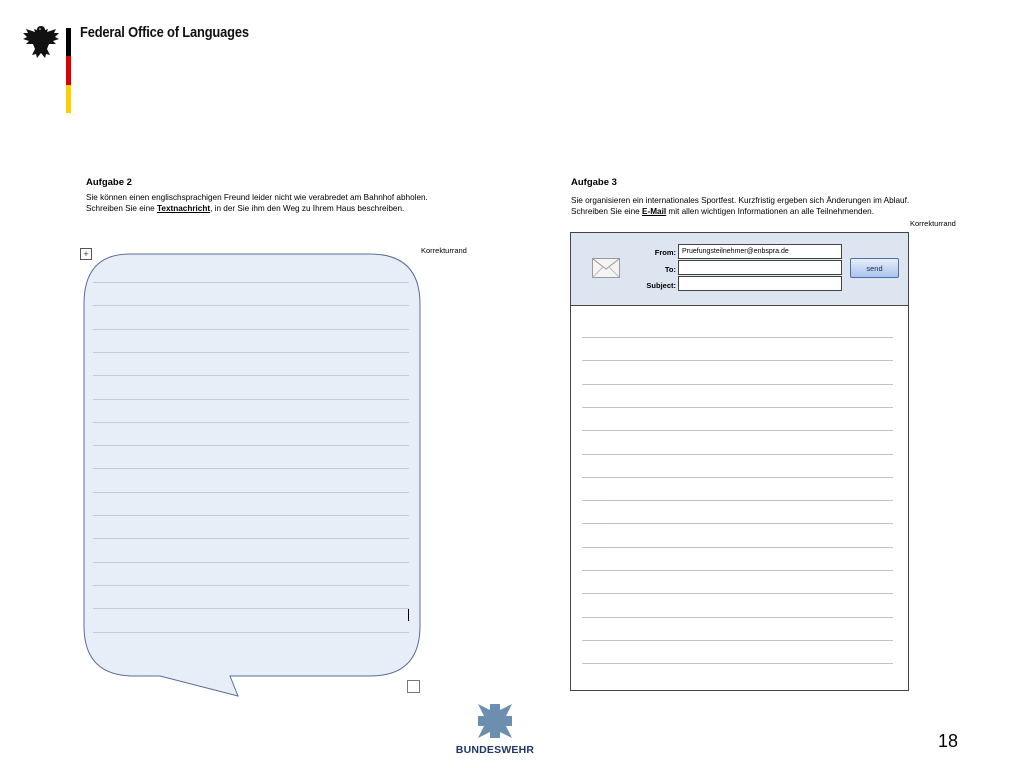 This screenshot has height=768, width=1024. Describe the element at coordinates (444, 250) in the screenshot. I see `task2-correction-margin-label: Korrekturrand` at that location.